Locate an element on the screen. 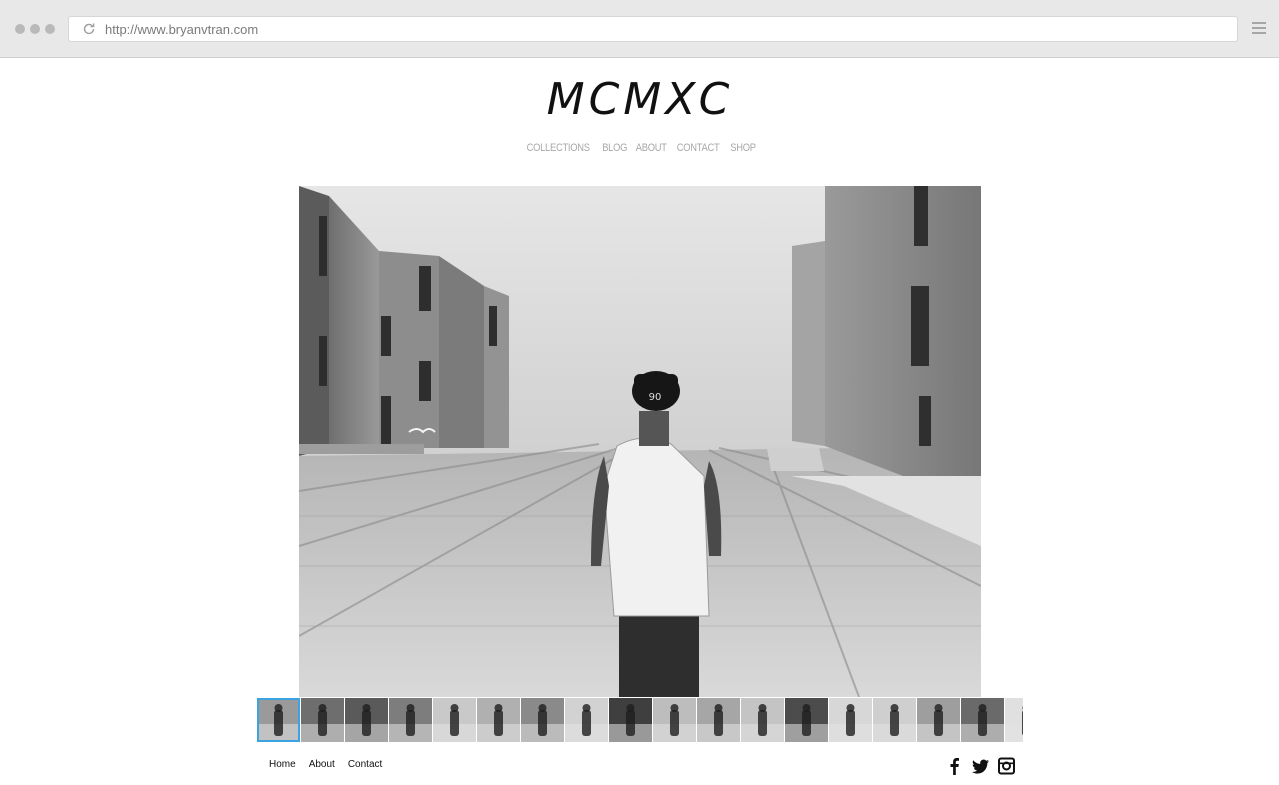 The height and width of the screenshot is (785, 1279). window-controls is located at coordinates (35, 29).